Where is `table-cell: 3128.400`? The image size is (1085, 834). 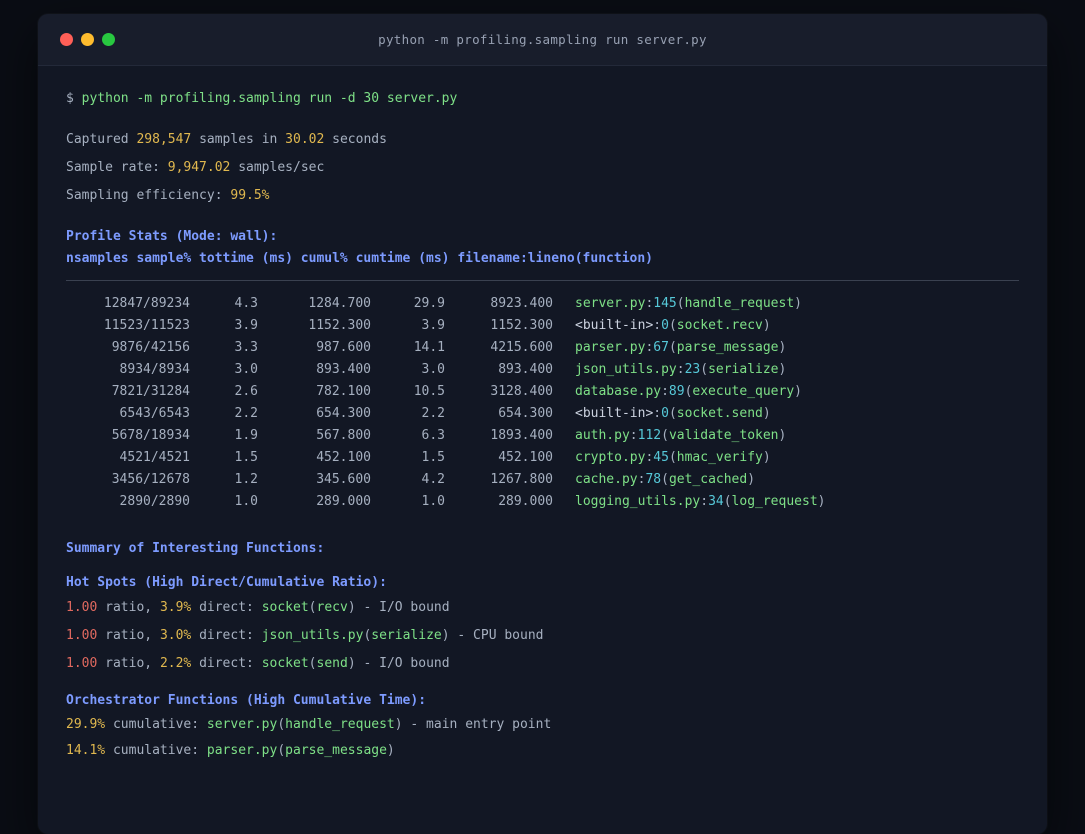 table-cell: 3128.400 is located at coordinates (521, 391).